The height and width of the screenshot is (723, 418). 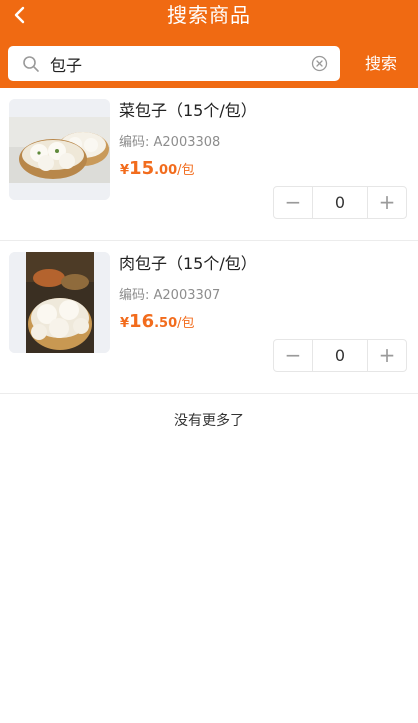 I want to click on search-icon, so click(x=31, y=64).